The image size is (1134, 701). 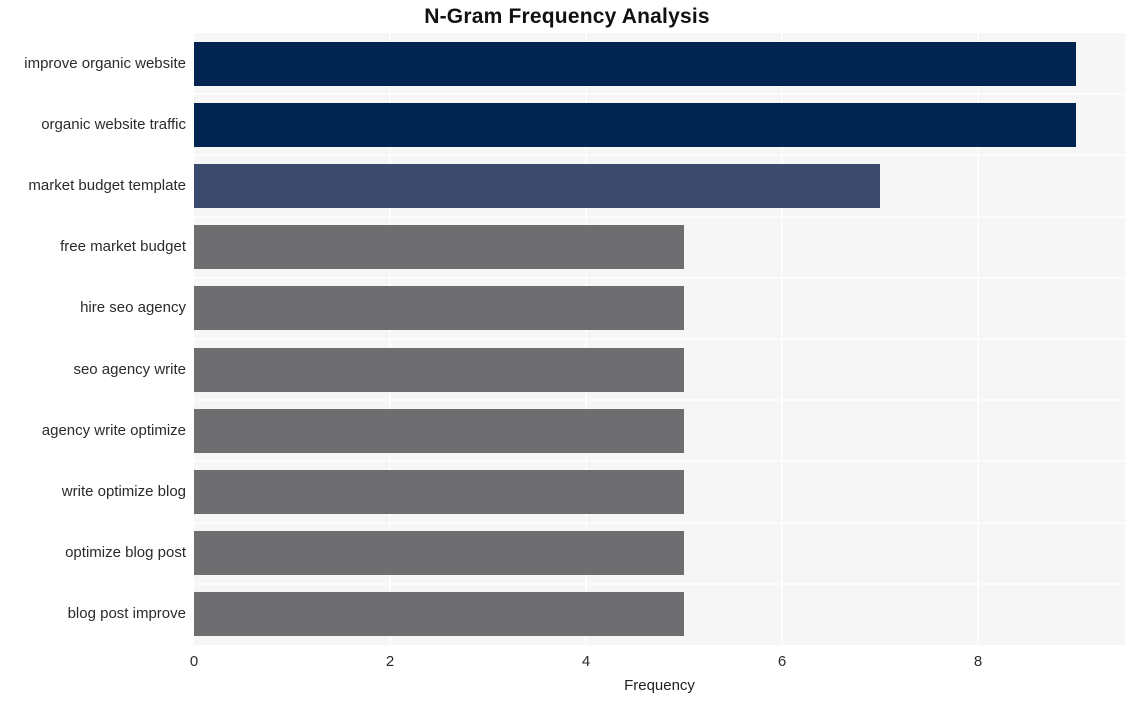 I want to click on x-axis: Frequency 0 2 4 6 8, so click(x=567, y=673).